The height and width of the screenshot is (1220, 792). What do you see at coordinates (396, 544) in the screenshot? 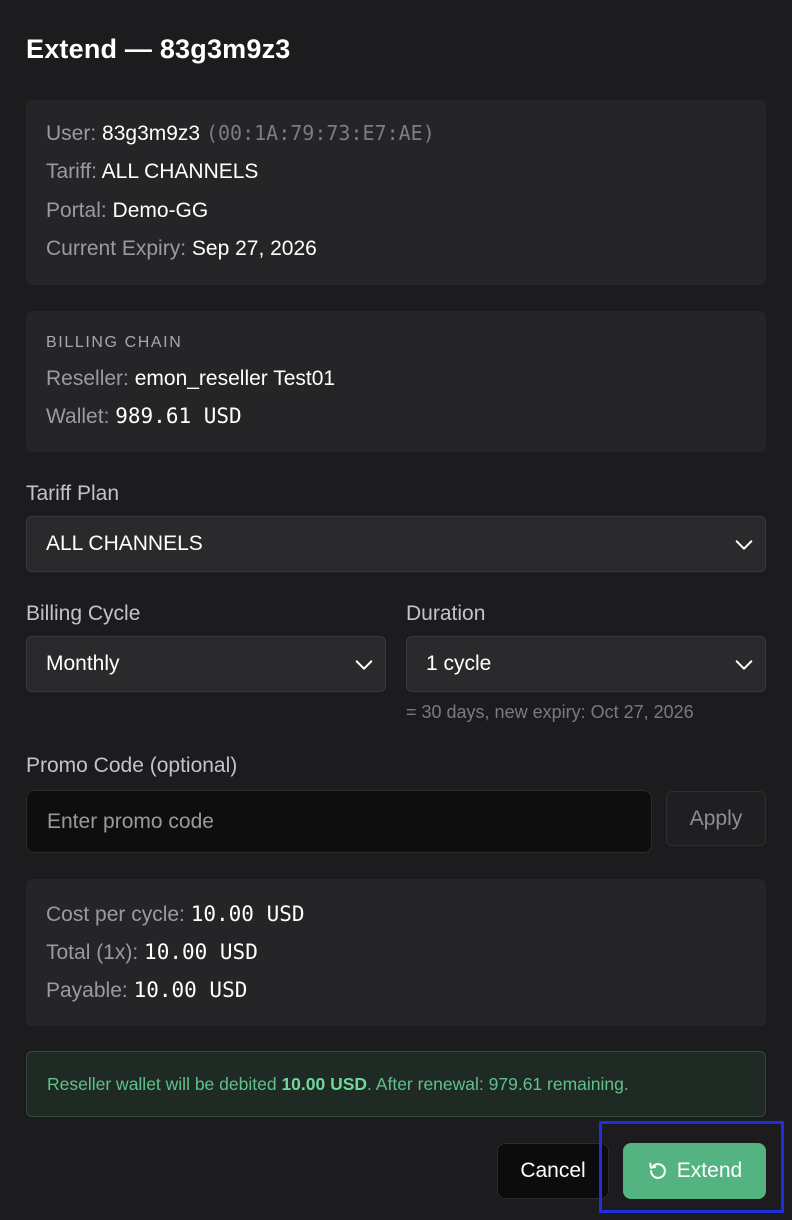
I see `tariff-plan-select: ALL CHANNELS` at bounding box center [396, 544].